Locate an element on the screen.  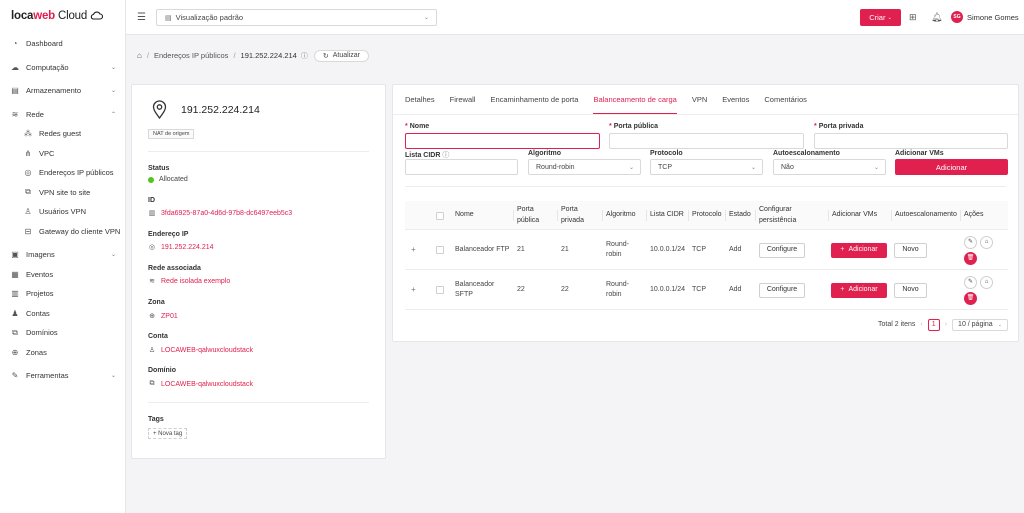
network-value: ≋ Rede isolada exemplo is located at coordinates (189, 281).